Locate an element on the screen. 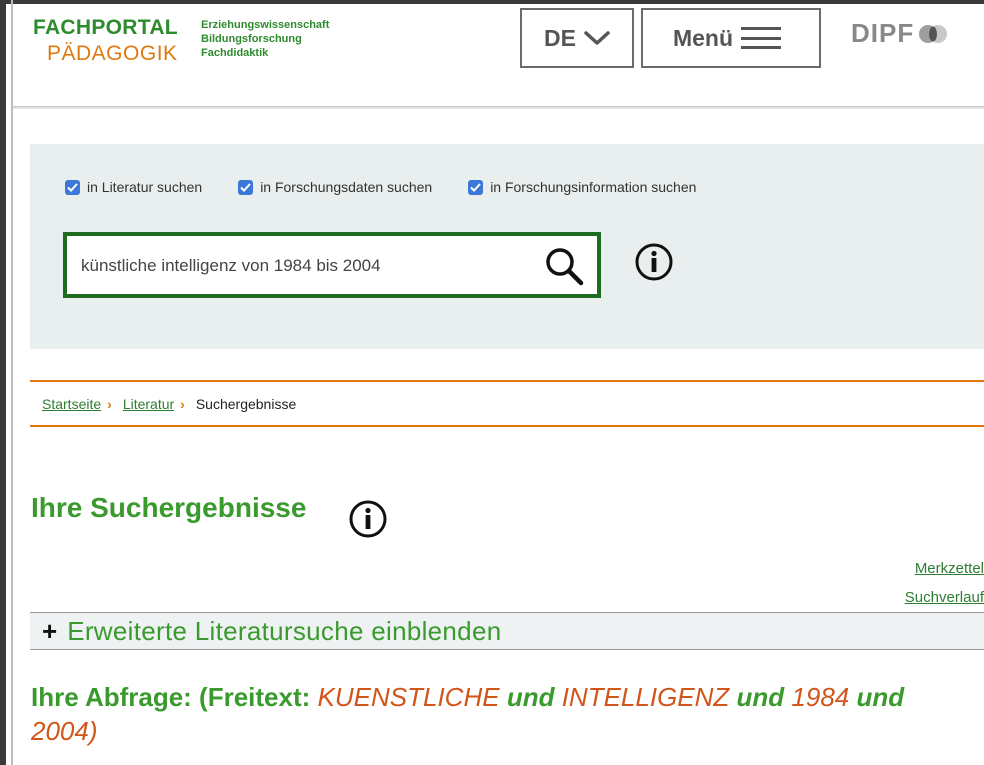 The height and width of the screenshot is (765, 984). breadcrumb-current: Suchergebnisse is located at coordinates (246, 404).